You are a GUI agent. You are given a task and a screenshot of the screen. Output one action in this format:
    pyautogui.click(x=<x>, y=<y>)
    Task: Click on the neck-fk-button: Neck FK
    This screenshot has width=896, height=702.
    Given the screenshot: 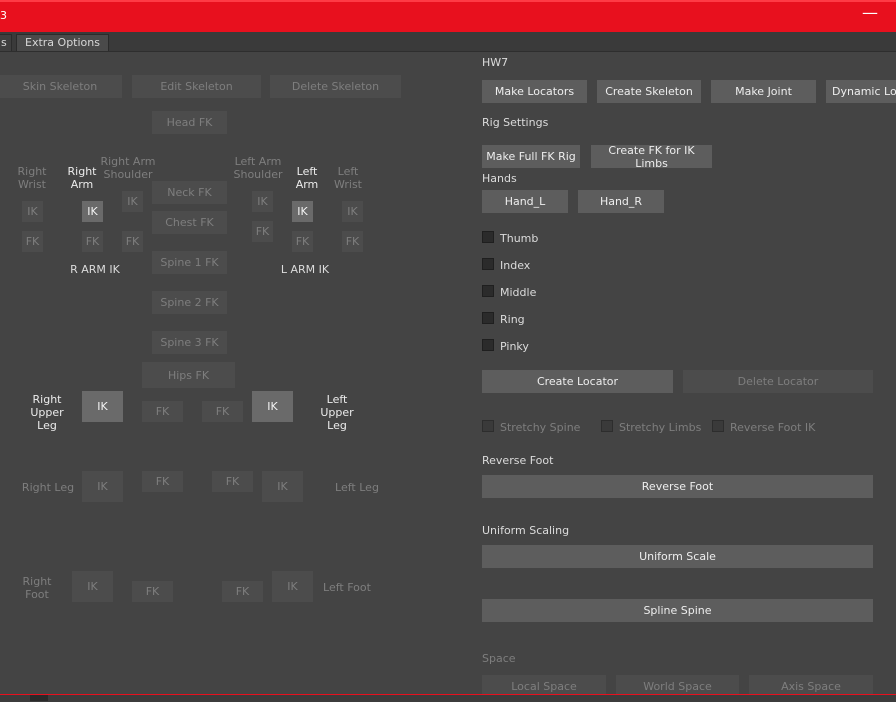 What is the action you would take?
    pyautogui.click(x=189, y=192)
    